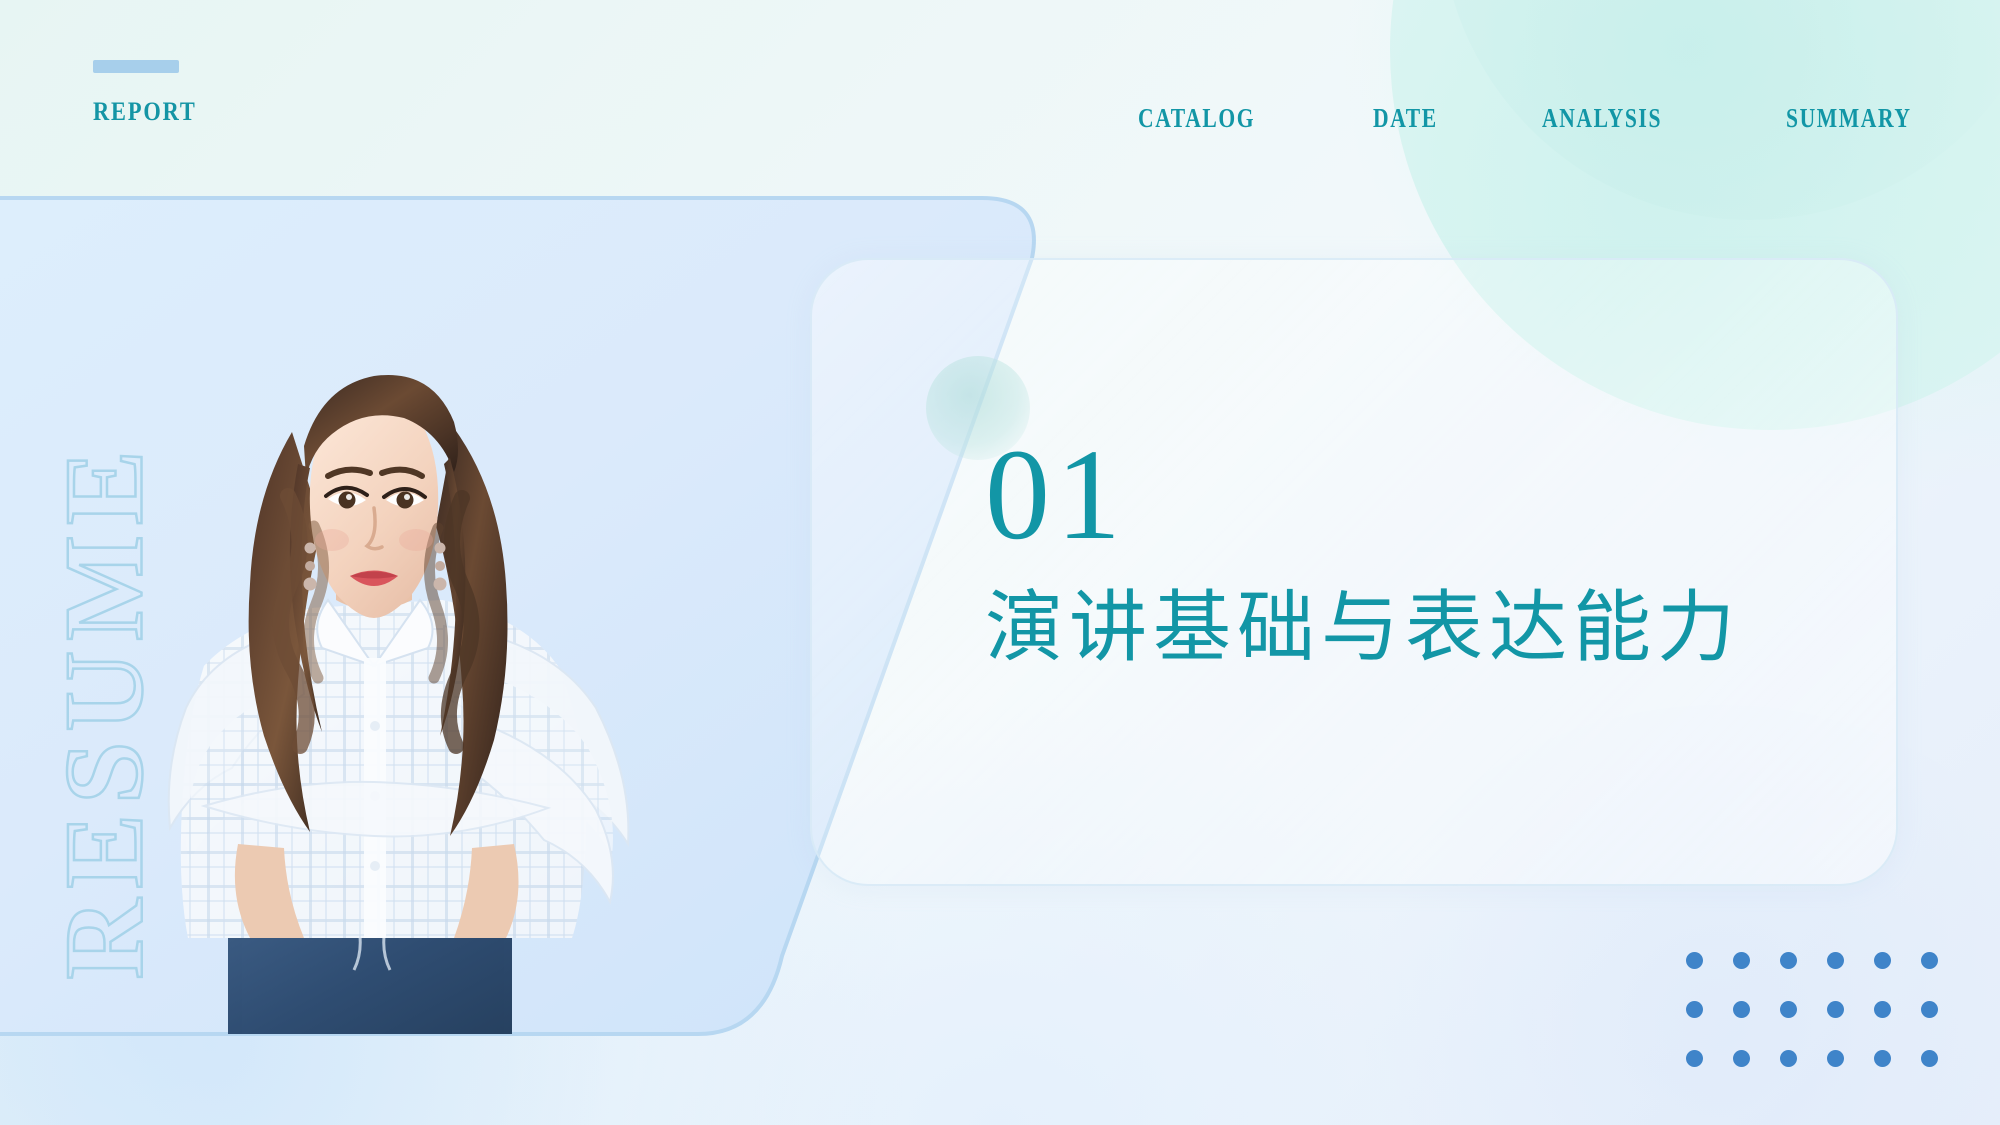 The height and width of the screenshot is (1125, 2000). I want to click on section-content: 01 演讲基础与表达能力, so click(1435, 552).